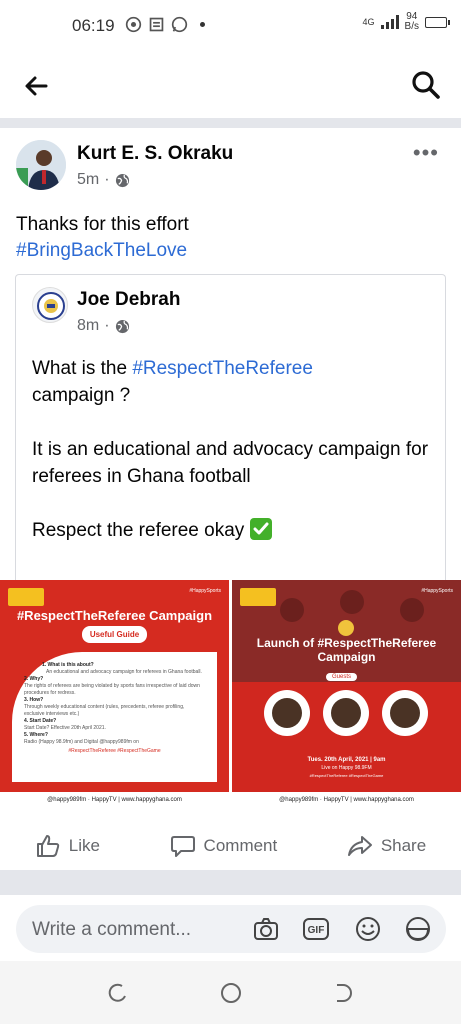  What do you see at coordinates (234, 530) in the screenshot?
I see `shared-closing: Respect the referee okay` at bounding box center [234, 530].